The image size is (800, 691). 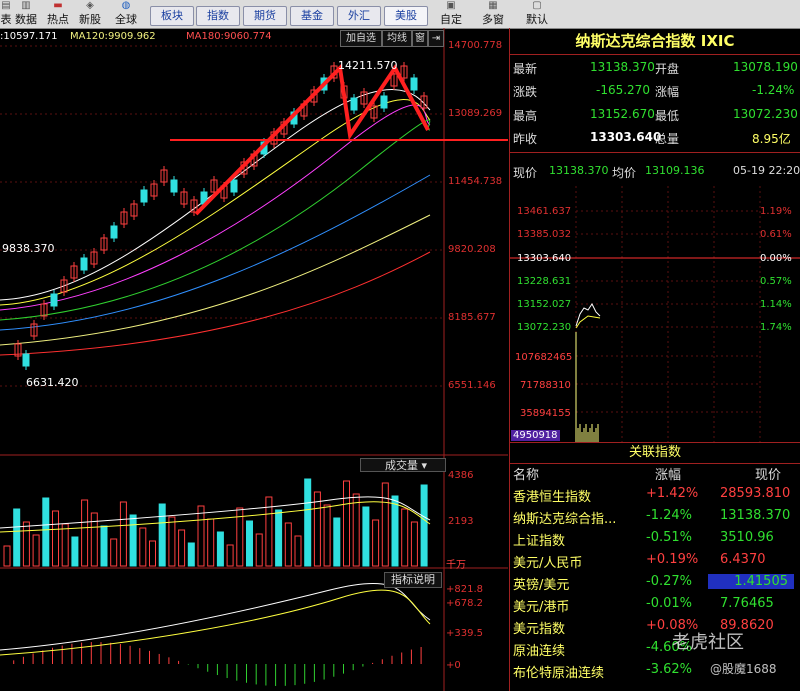 I want to click on intraday-price-label: 13072.230, so click(x=544, y=327).